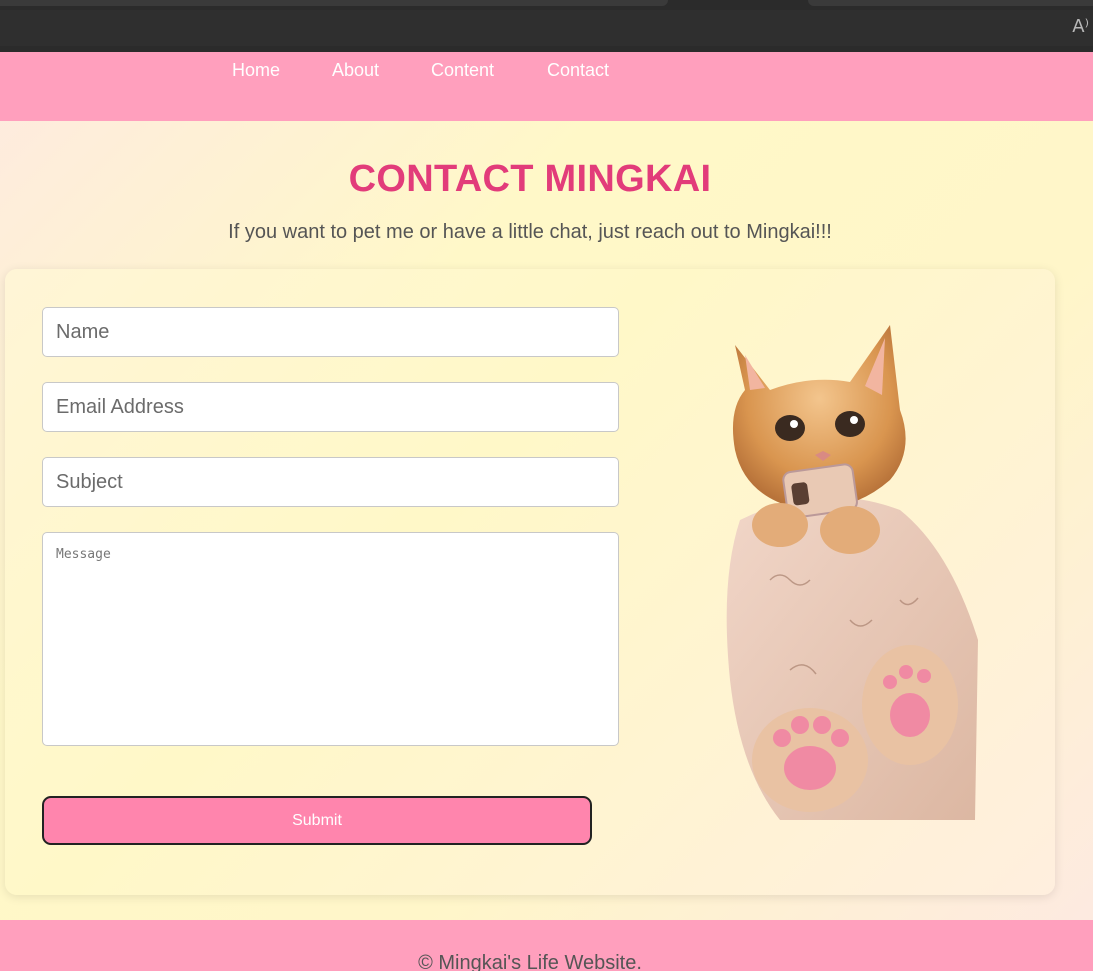  I want to click on cat-illustration, so click(852, 572).